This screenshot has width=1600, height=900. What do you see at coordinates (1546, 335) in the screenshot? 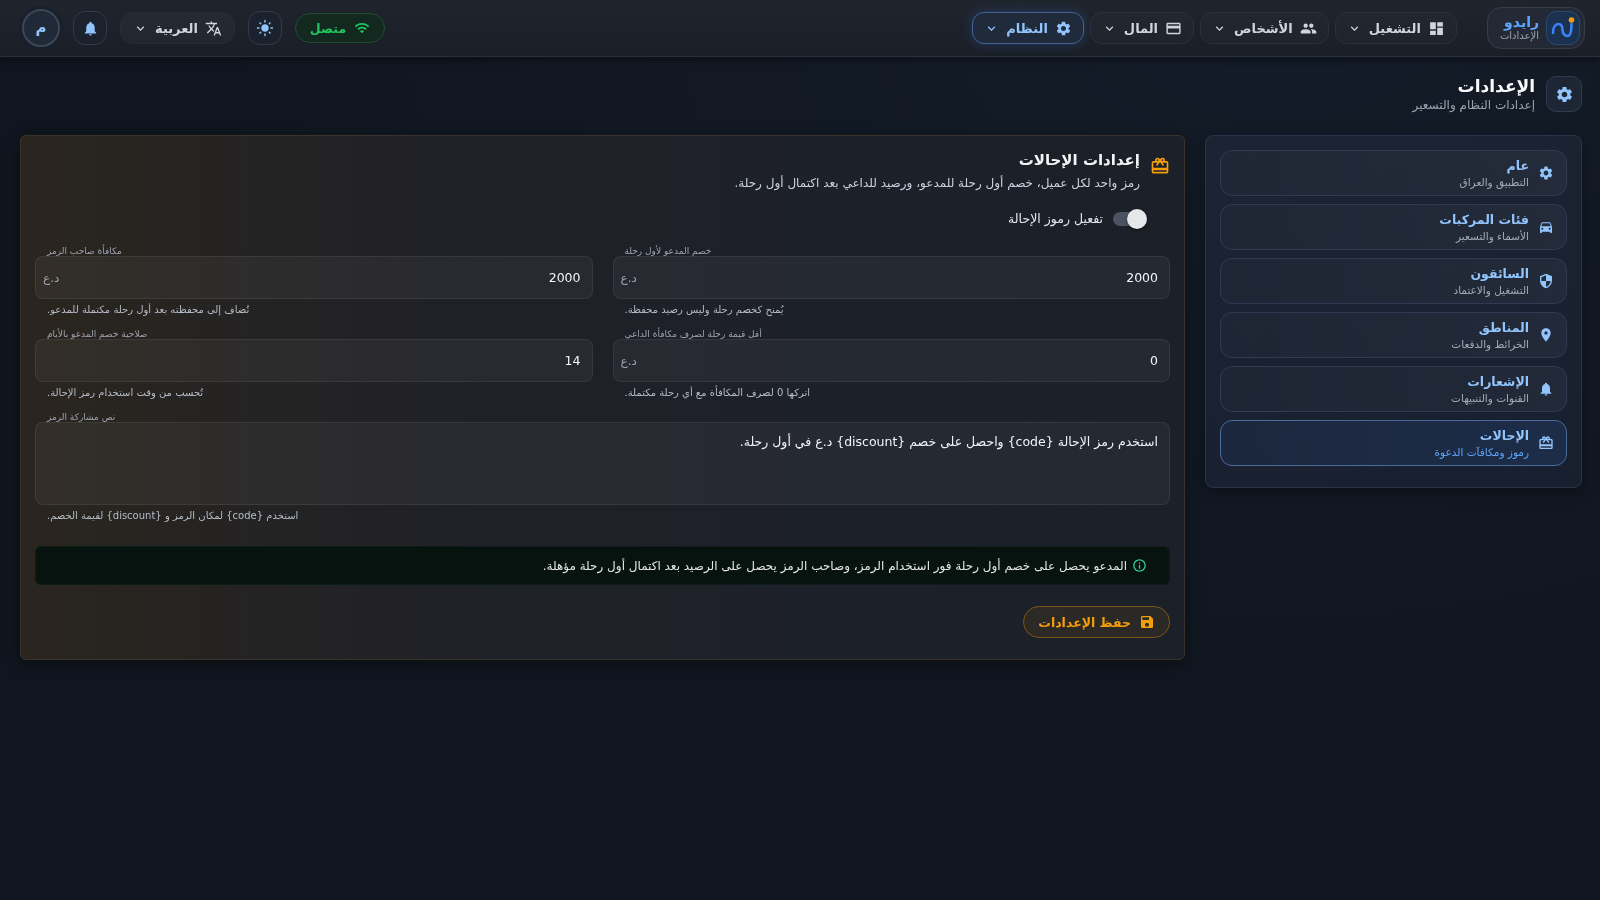
I see `map-pin-icon` at bounding box center [1546, 335].